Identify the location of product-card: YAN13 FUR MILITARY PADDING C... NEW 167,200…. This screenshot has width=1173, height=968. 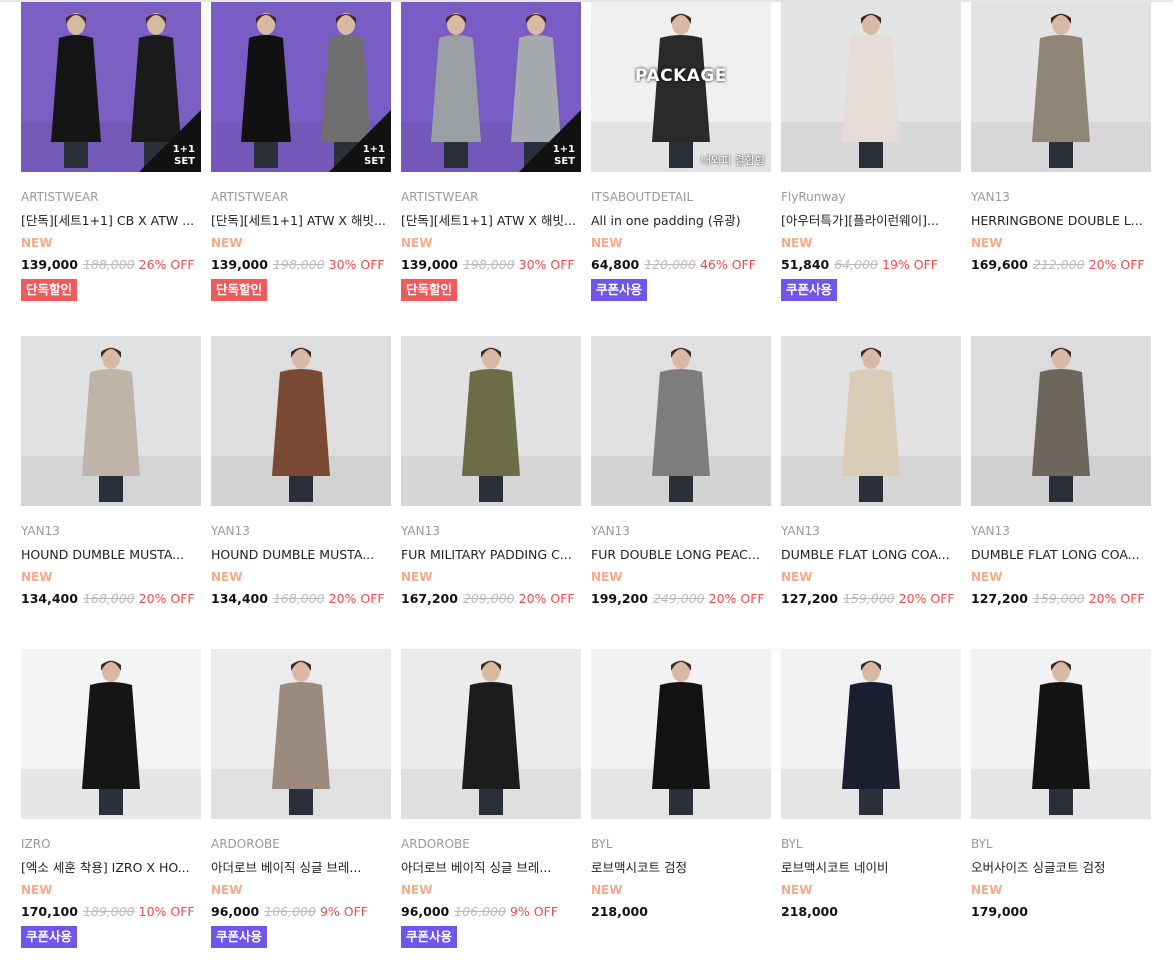
(491, 471).